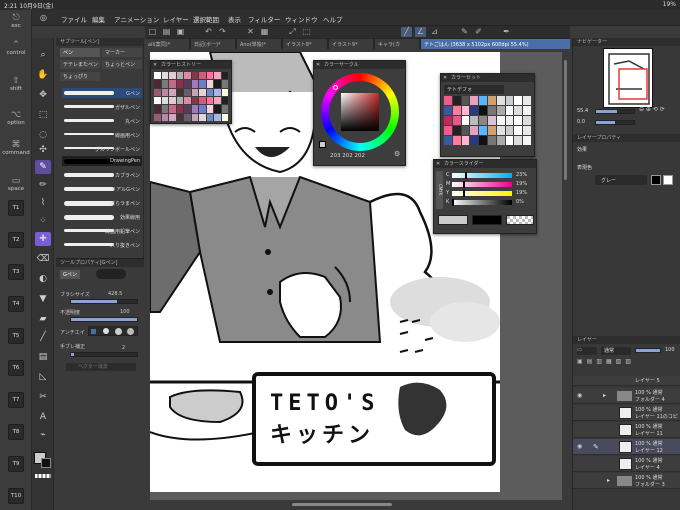 The height and width of the screenshot is (510, 680). I want to click on t9-key: T9, so click(16, 464).